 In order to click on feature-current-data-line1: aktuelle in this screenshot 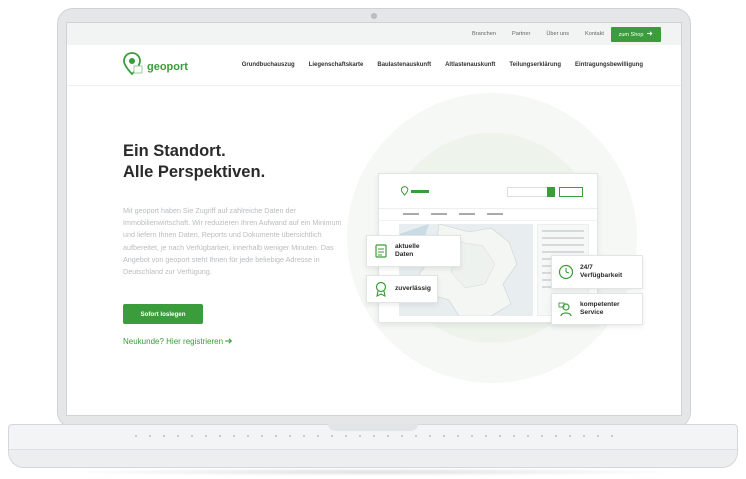, I will do `click(407, 246)`.